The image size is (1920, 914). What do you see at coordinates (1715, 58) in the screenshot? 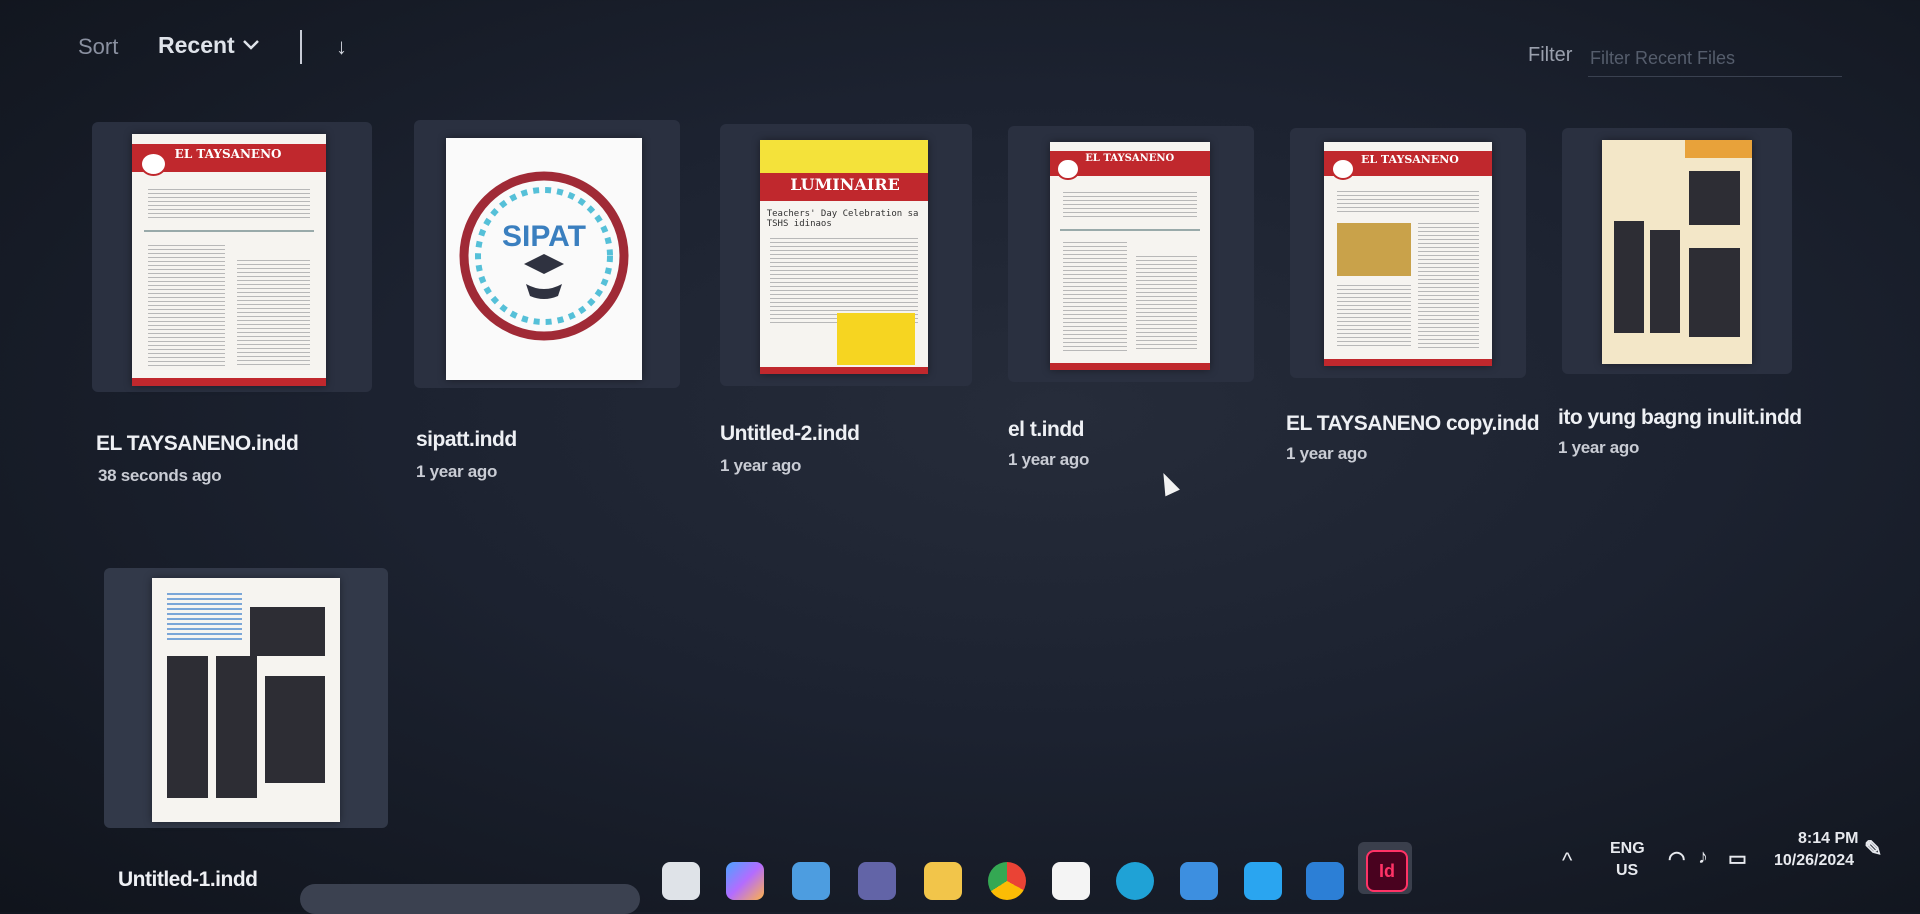
I see `filter-input` at bounding box center [1715, 58].